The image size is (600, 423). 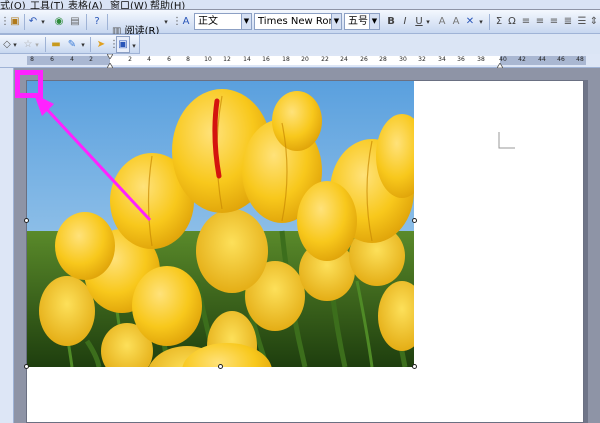 I want to click on line-spacing-icon: ⇕, so click(x=594, y=21).